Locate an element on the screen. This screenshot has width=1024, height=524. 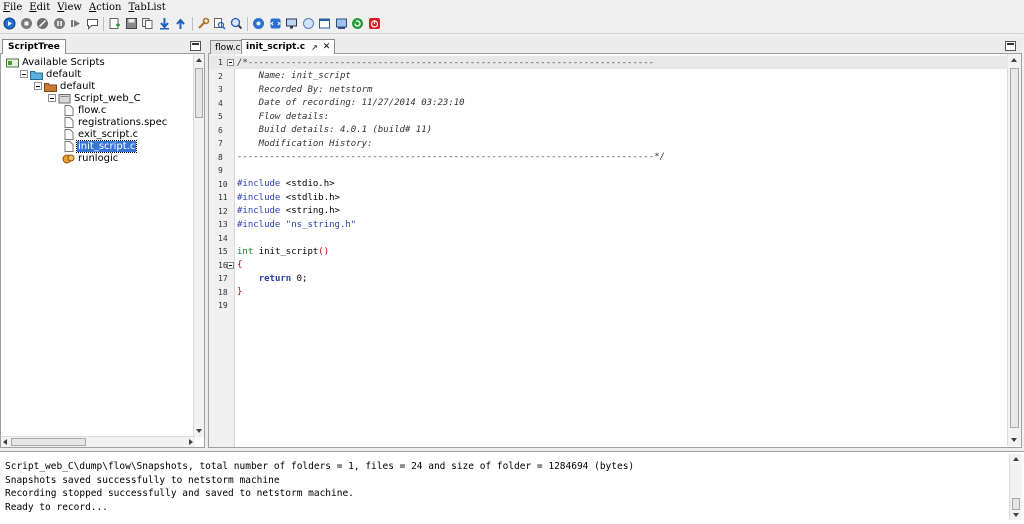
download-icon is located at coordinates (164, 23).